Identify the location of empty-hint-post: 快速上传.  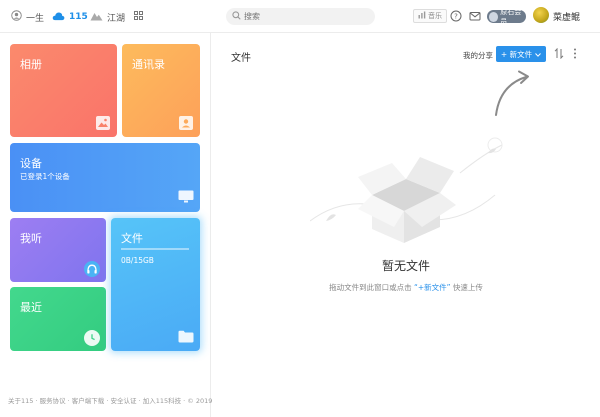
(467, 287).